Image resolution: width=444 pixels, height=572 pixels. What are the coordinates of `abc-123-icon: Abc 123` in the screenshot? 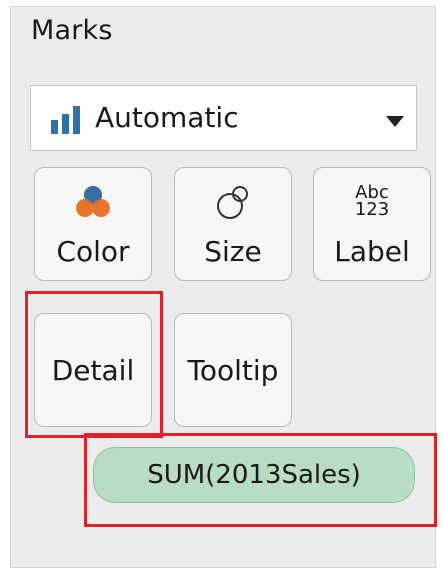 It's located at (372, 202).